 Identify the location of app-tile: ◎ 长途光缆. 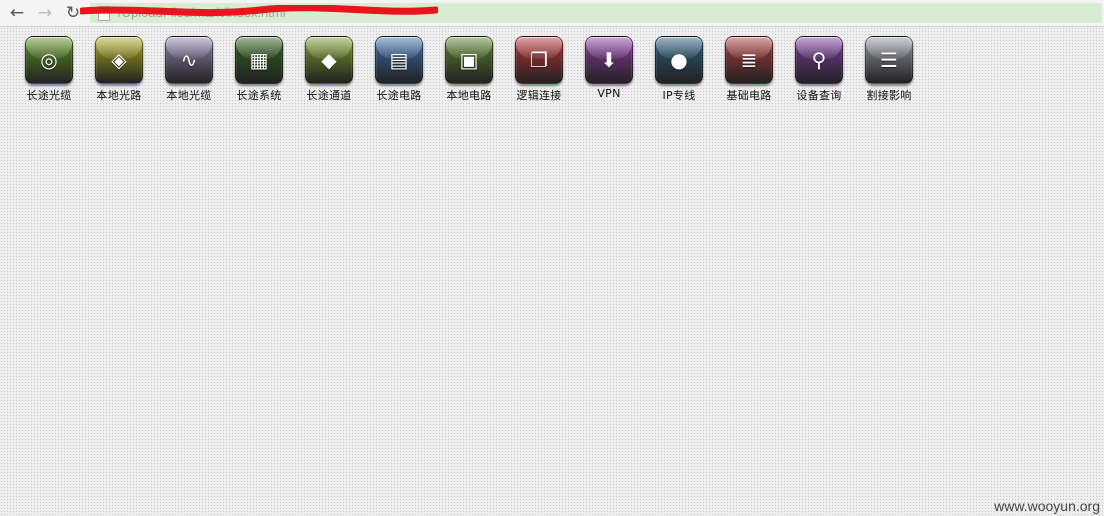
(49, 69).